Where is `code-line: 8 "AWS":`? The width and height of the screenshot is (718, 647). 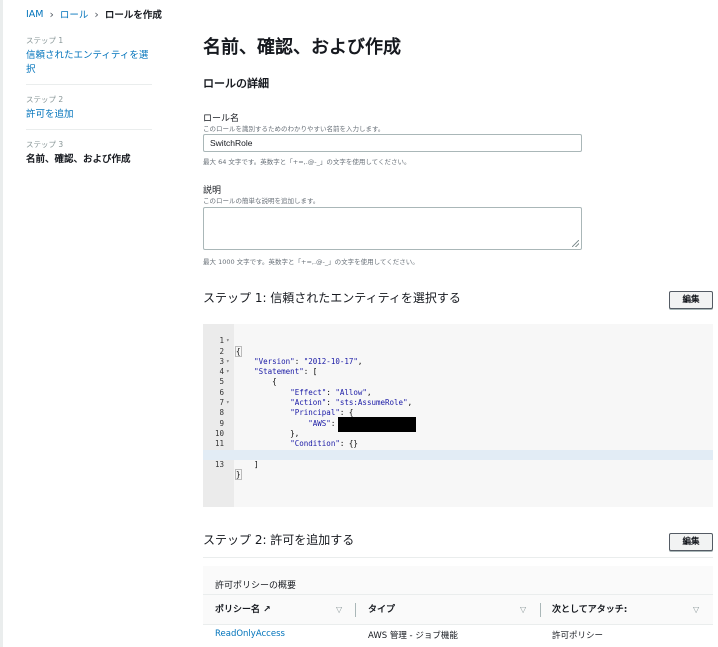 code-line: 8 "AWS": is located at coordinates (458, 415).